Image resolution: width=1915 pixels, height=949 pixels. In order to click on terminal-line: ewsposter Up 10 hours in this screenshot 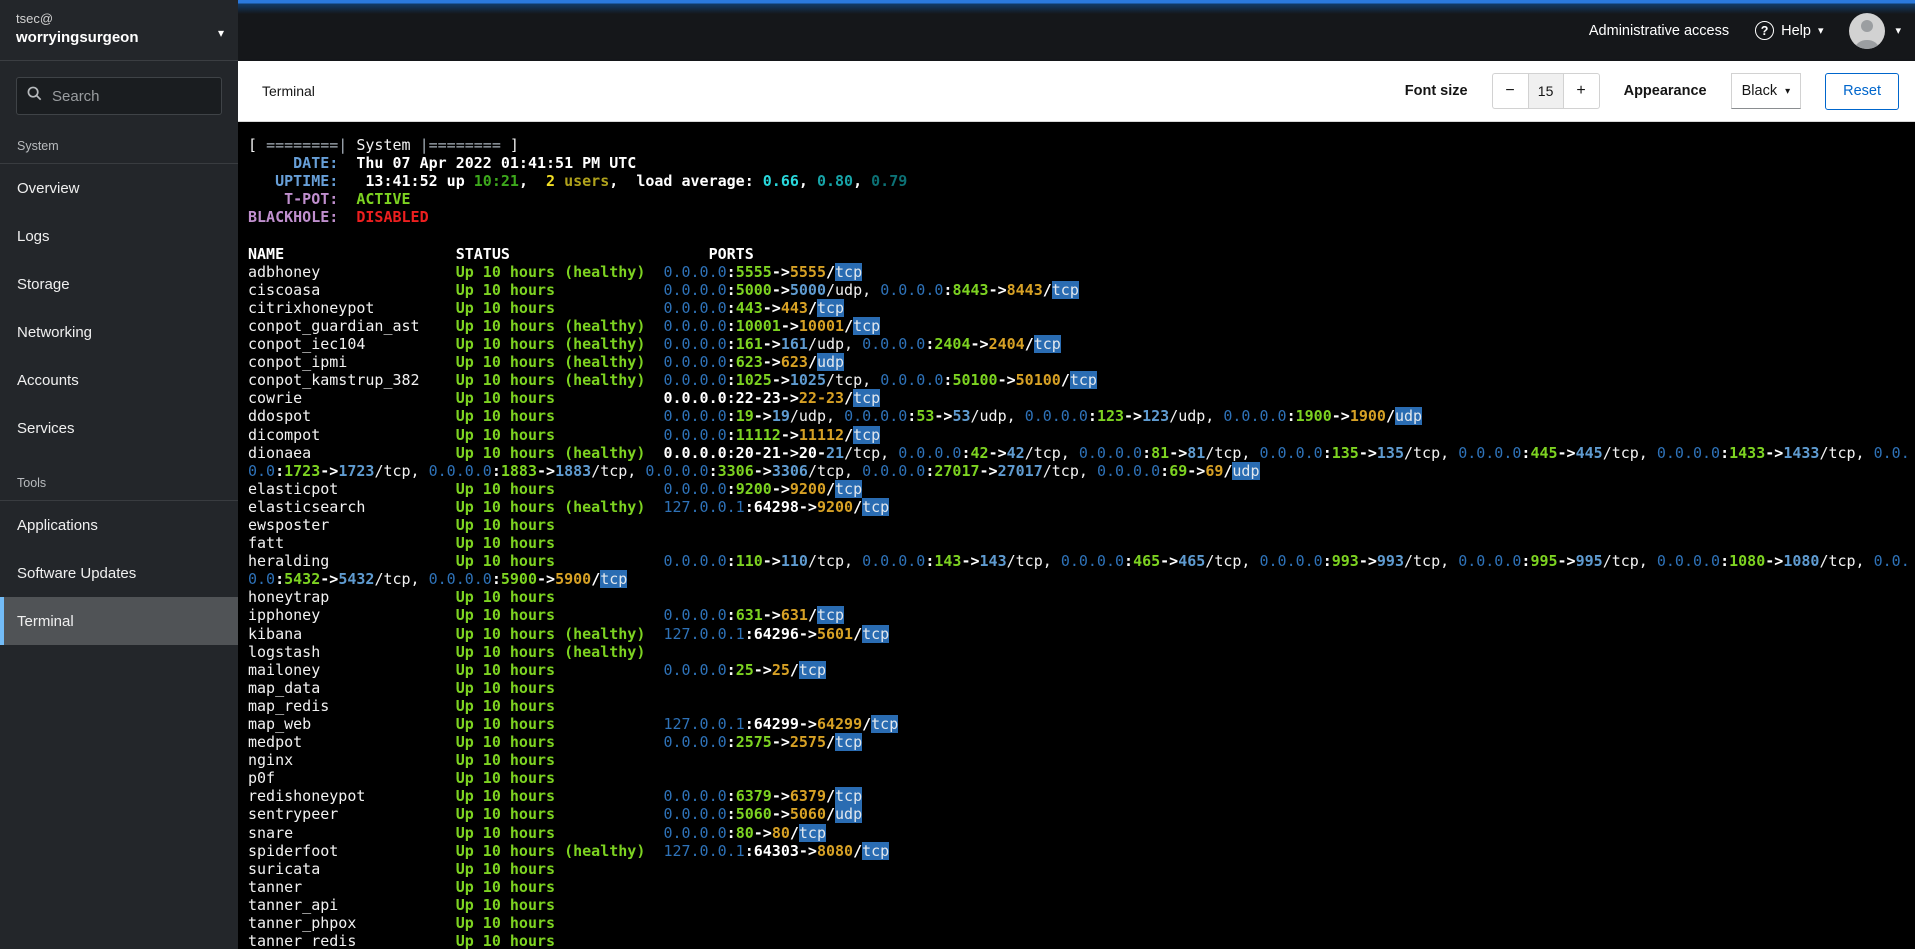, I will do `click(402, 524)`.